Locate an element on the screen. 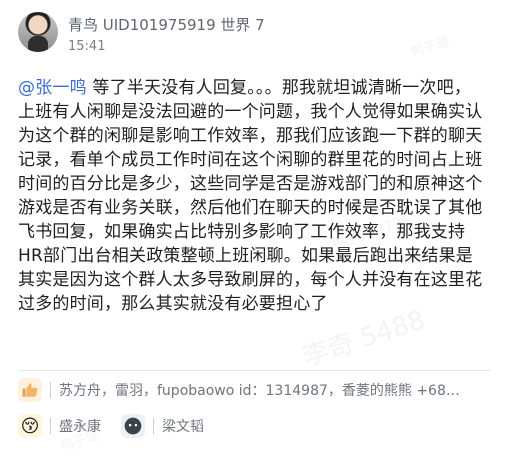  dark-circle-emoji-graphic is located at coordinates (133, 426).